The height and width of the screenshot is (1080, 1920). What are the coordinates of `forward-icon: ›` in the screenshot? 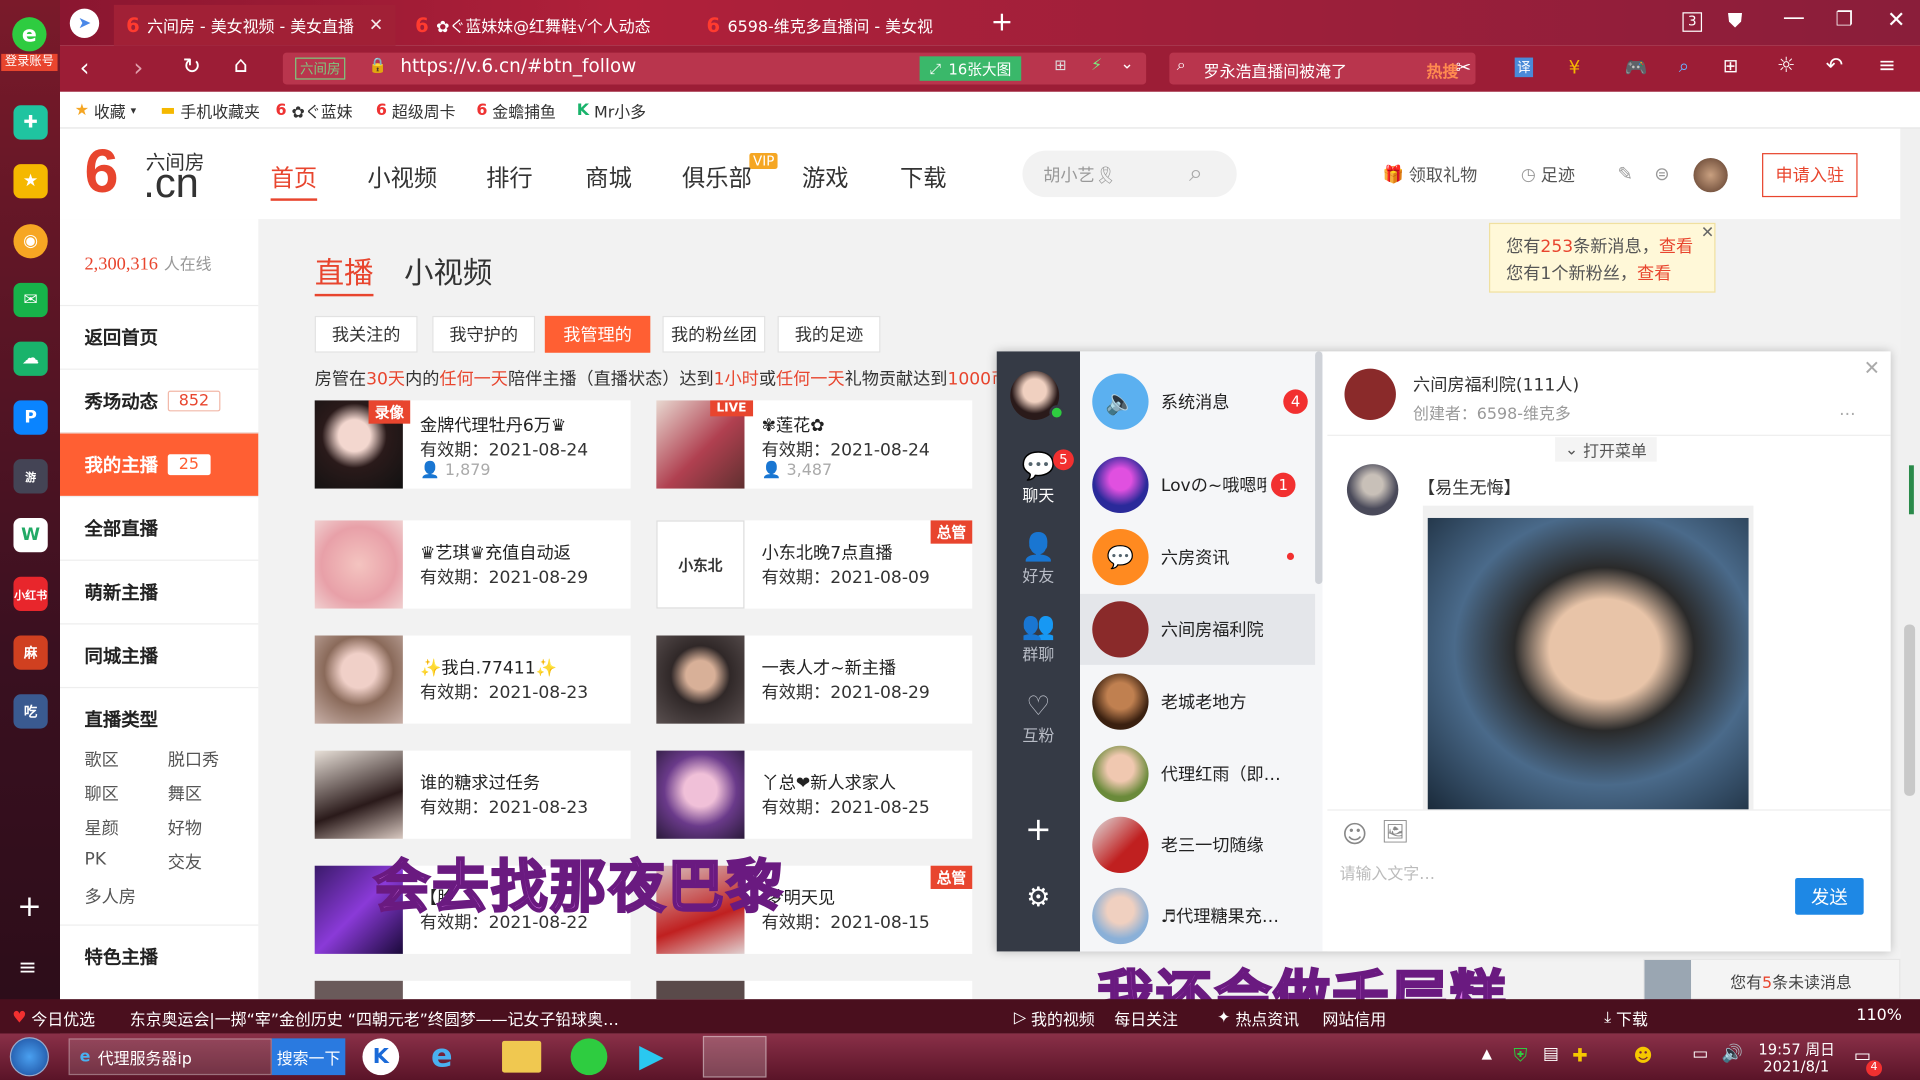 It's located at (138, 67).